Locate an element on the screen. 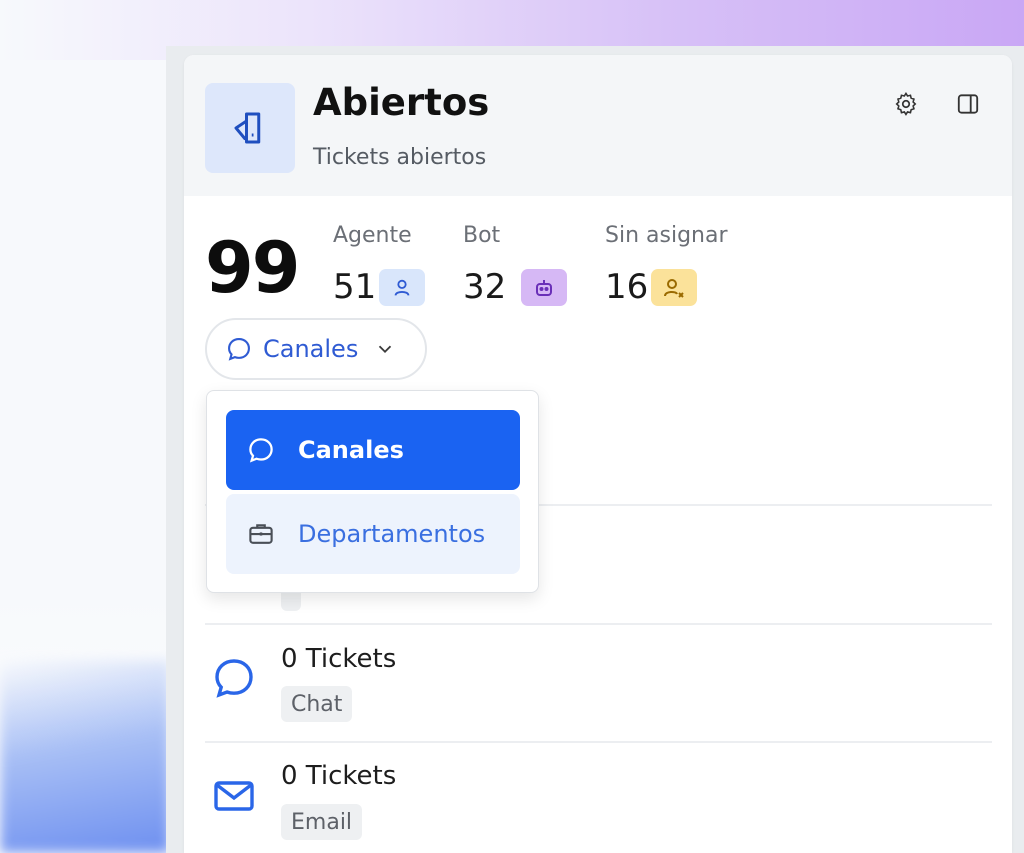  page-subtitle: Tickets abiertos is located at coordinates (400, 157).